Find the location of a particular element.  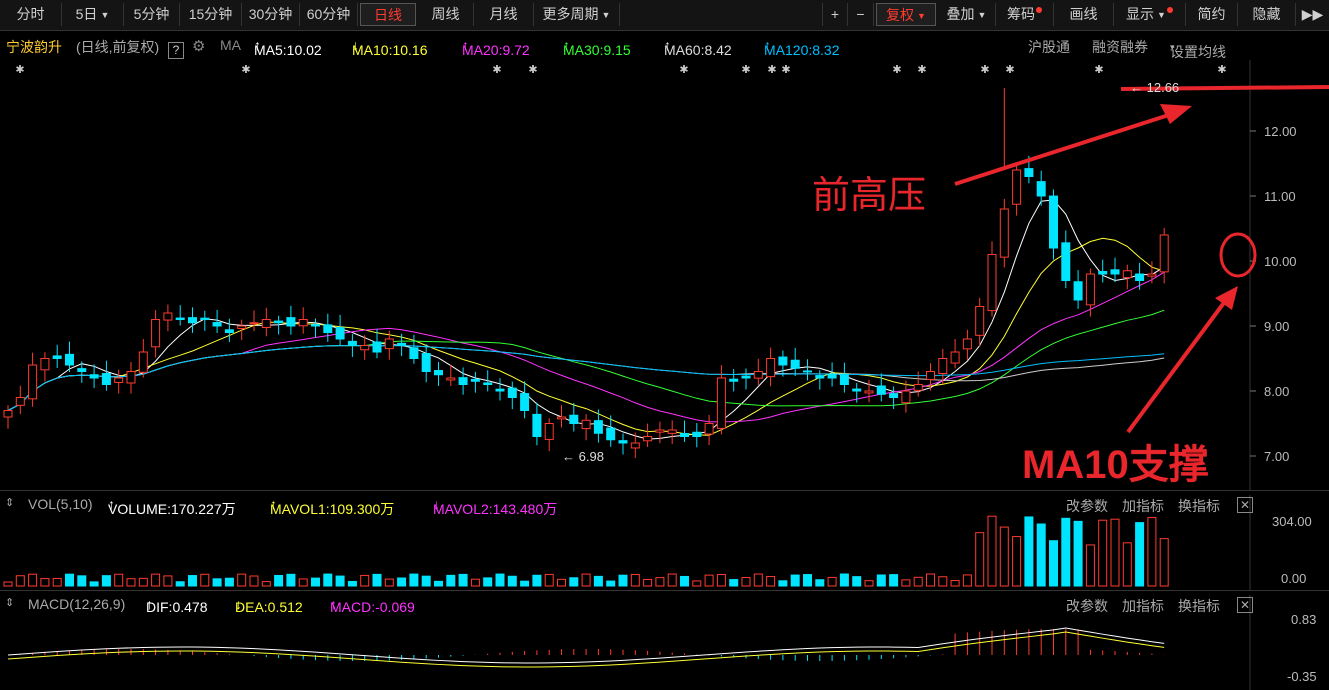

low-price-text: 6.98 is located at coordinates (591, 456).